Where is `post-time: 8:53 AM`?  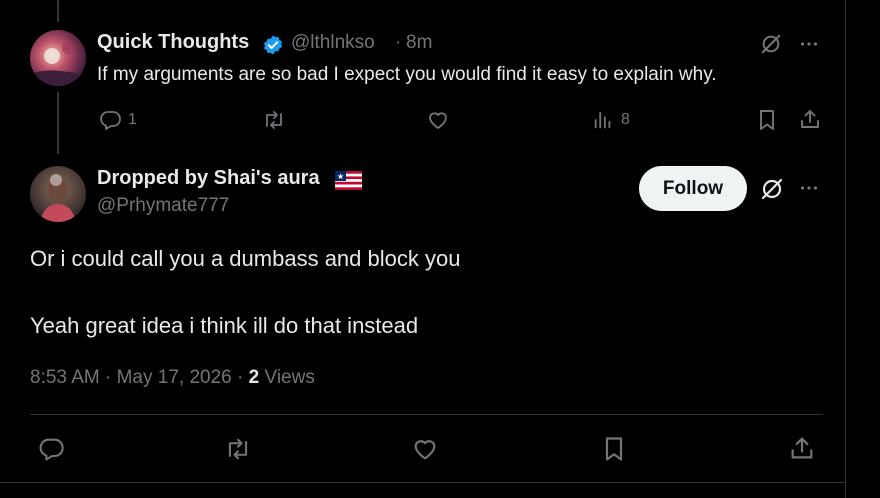
post-time: 8:53 AM is located at coordinates (65, 377).